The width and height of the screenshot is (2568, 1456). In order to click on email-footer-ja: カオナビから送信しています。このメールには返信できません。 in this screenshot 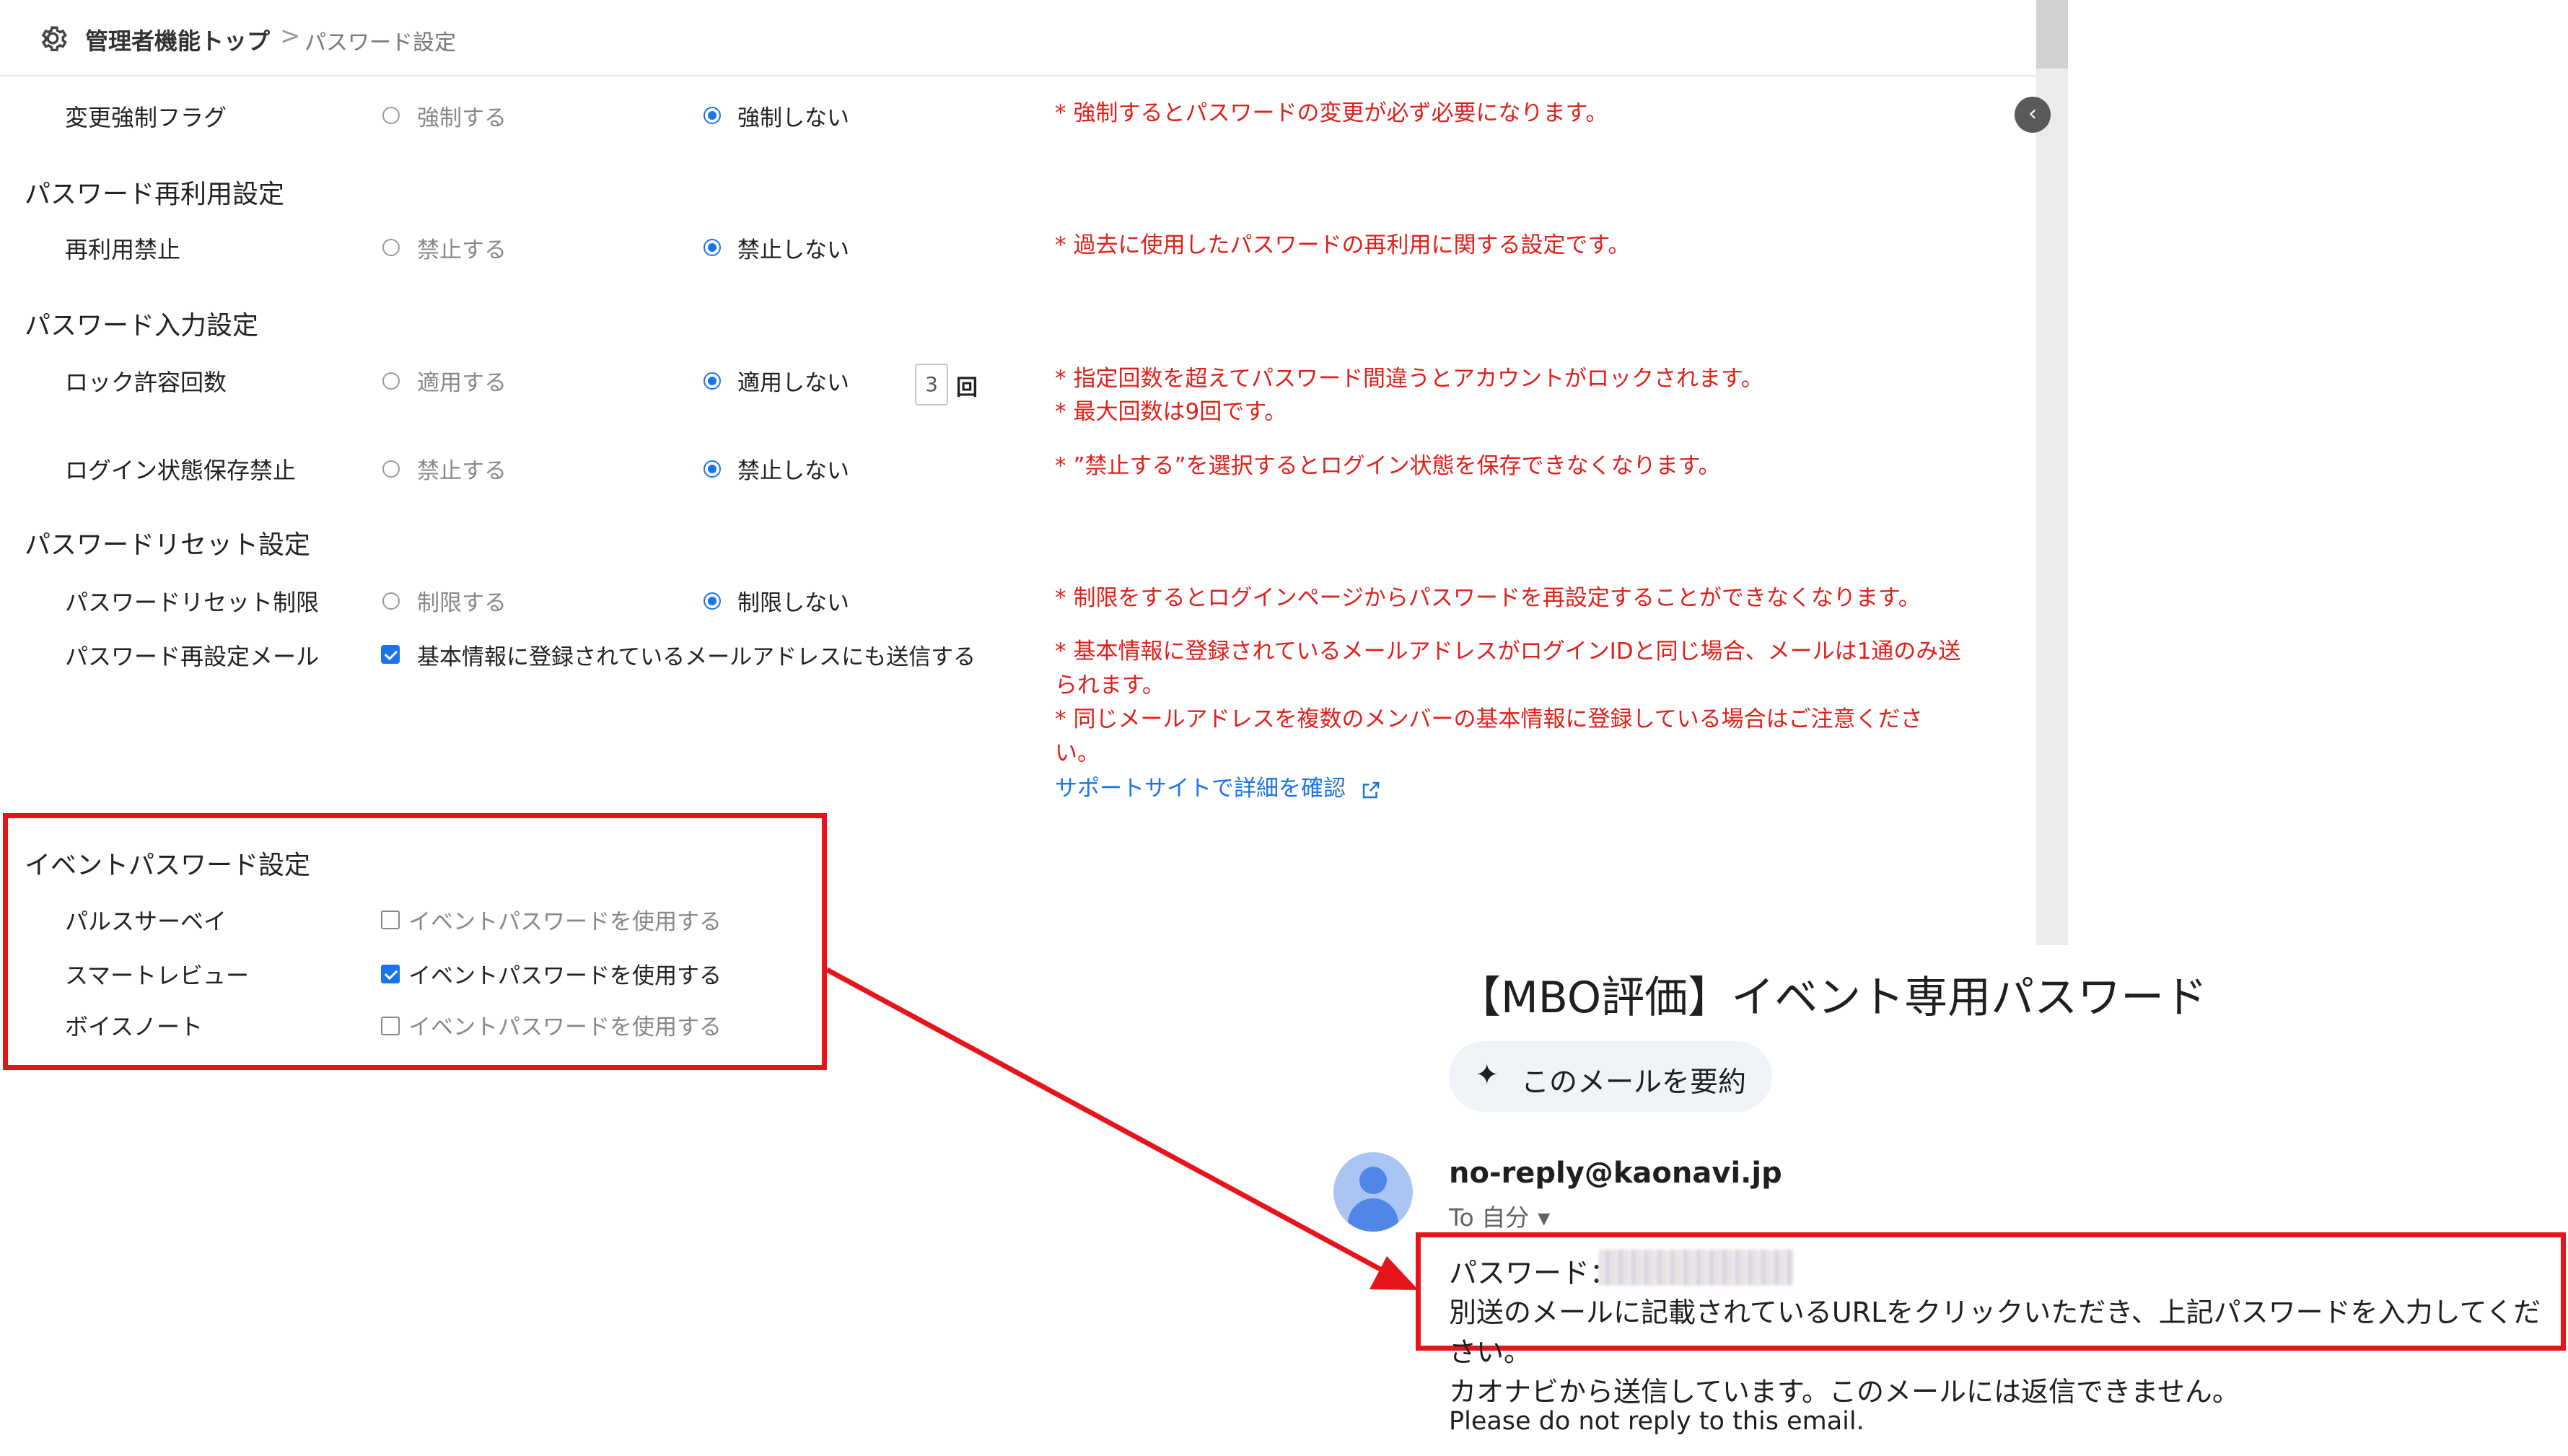, I will do `click(1844, 1392)`.